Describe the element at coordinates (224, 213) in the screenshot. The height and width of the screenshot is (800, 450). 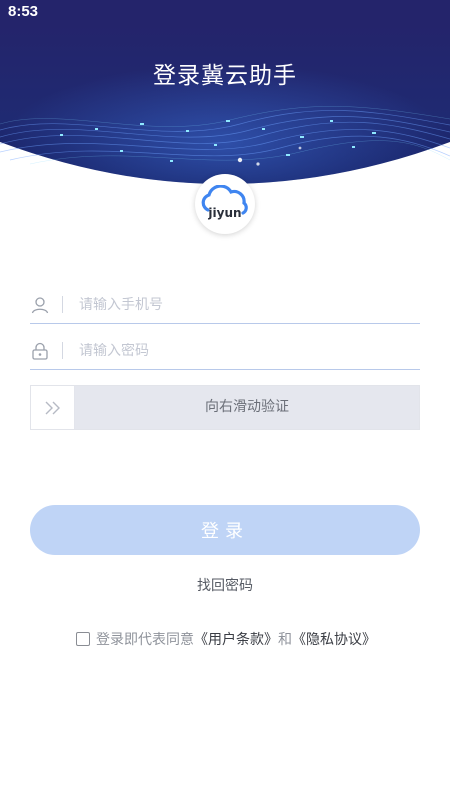
I see `logo-wordmark: jiyun` at that location.